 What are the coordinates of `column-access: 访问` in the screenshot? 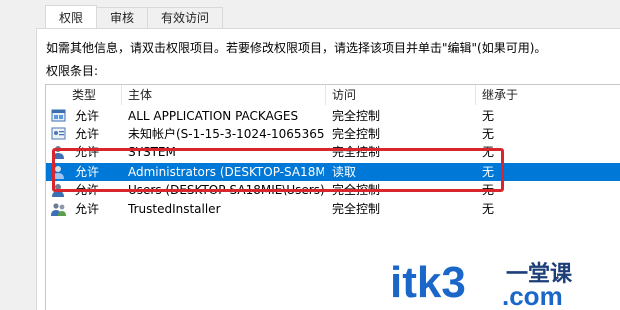 It's located at (401, 95).